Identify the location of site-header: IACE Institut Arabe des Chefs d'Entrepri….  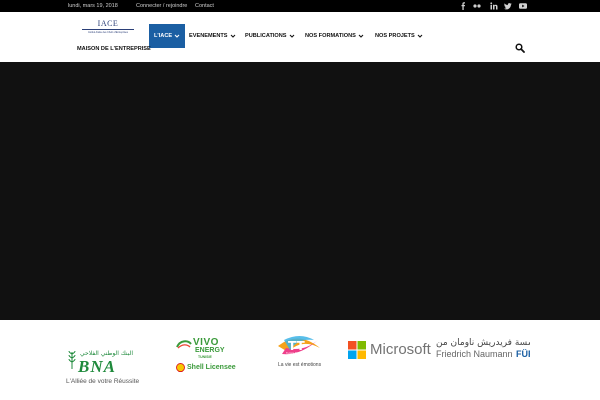
(300, 37).